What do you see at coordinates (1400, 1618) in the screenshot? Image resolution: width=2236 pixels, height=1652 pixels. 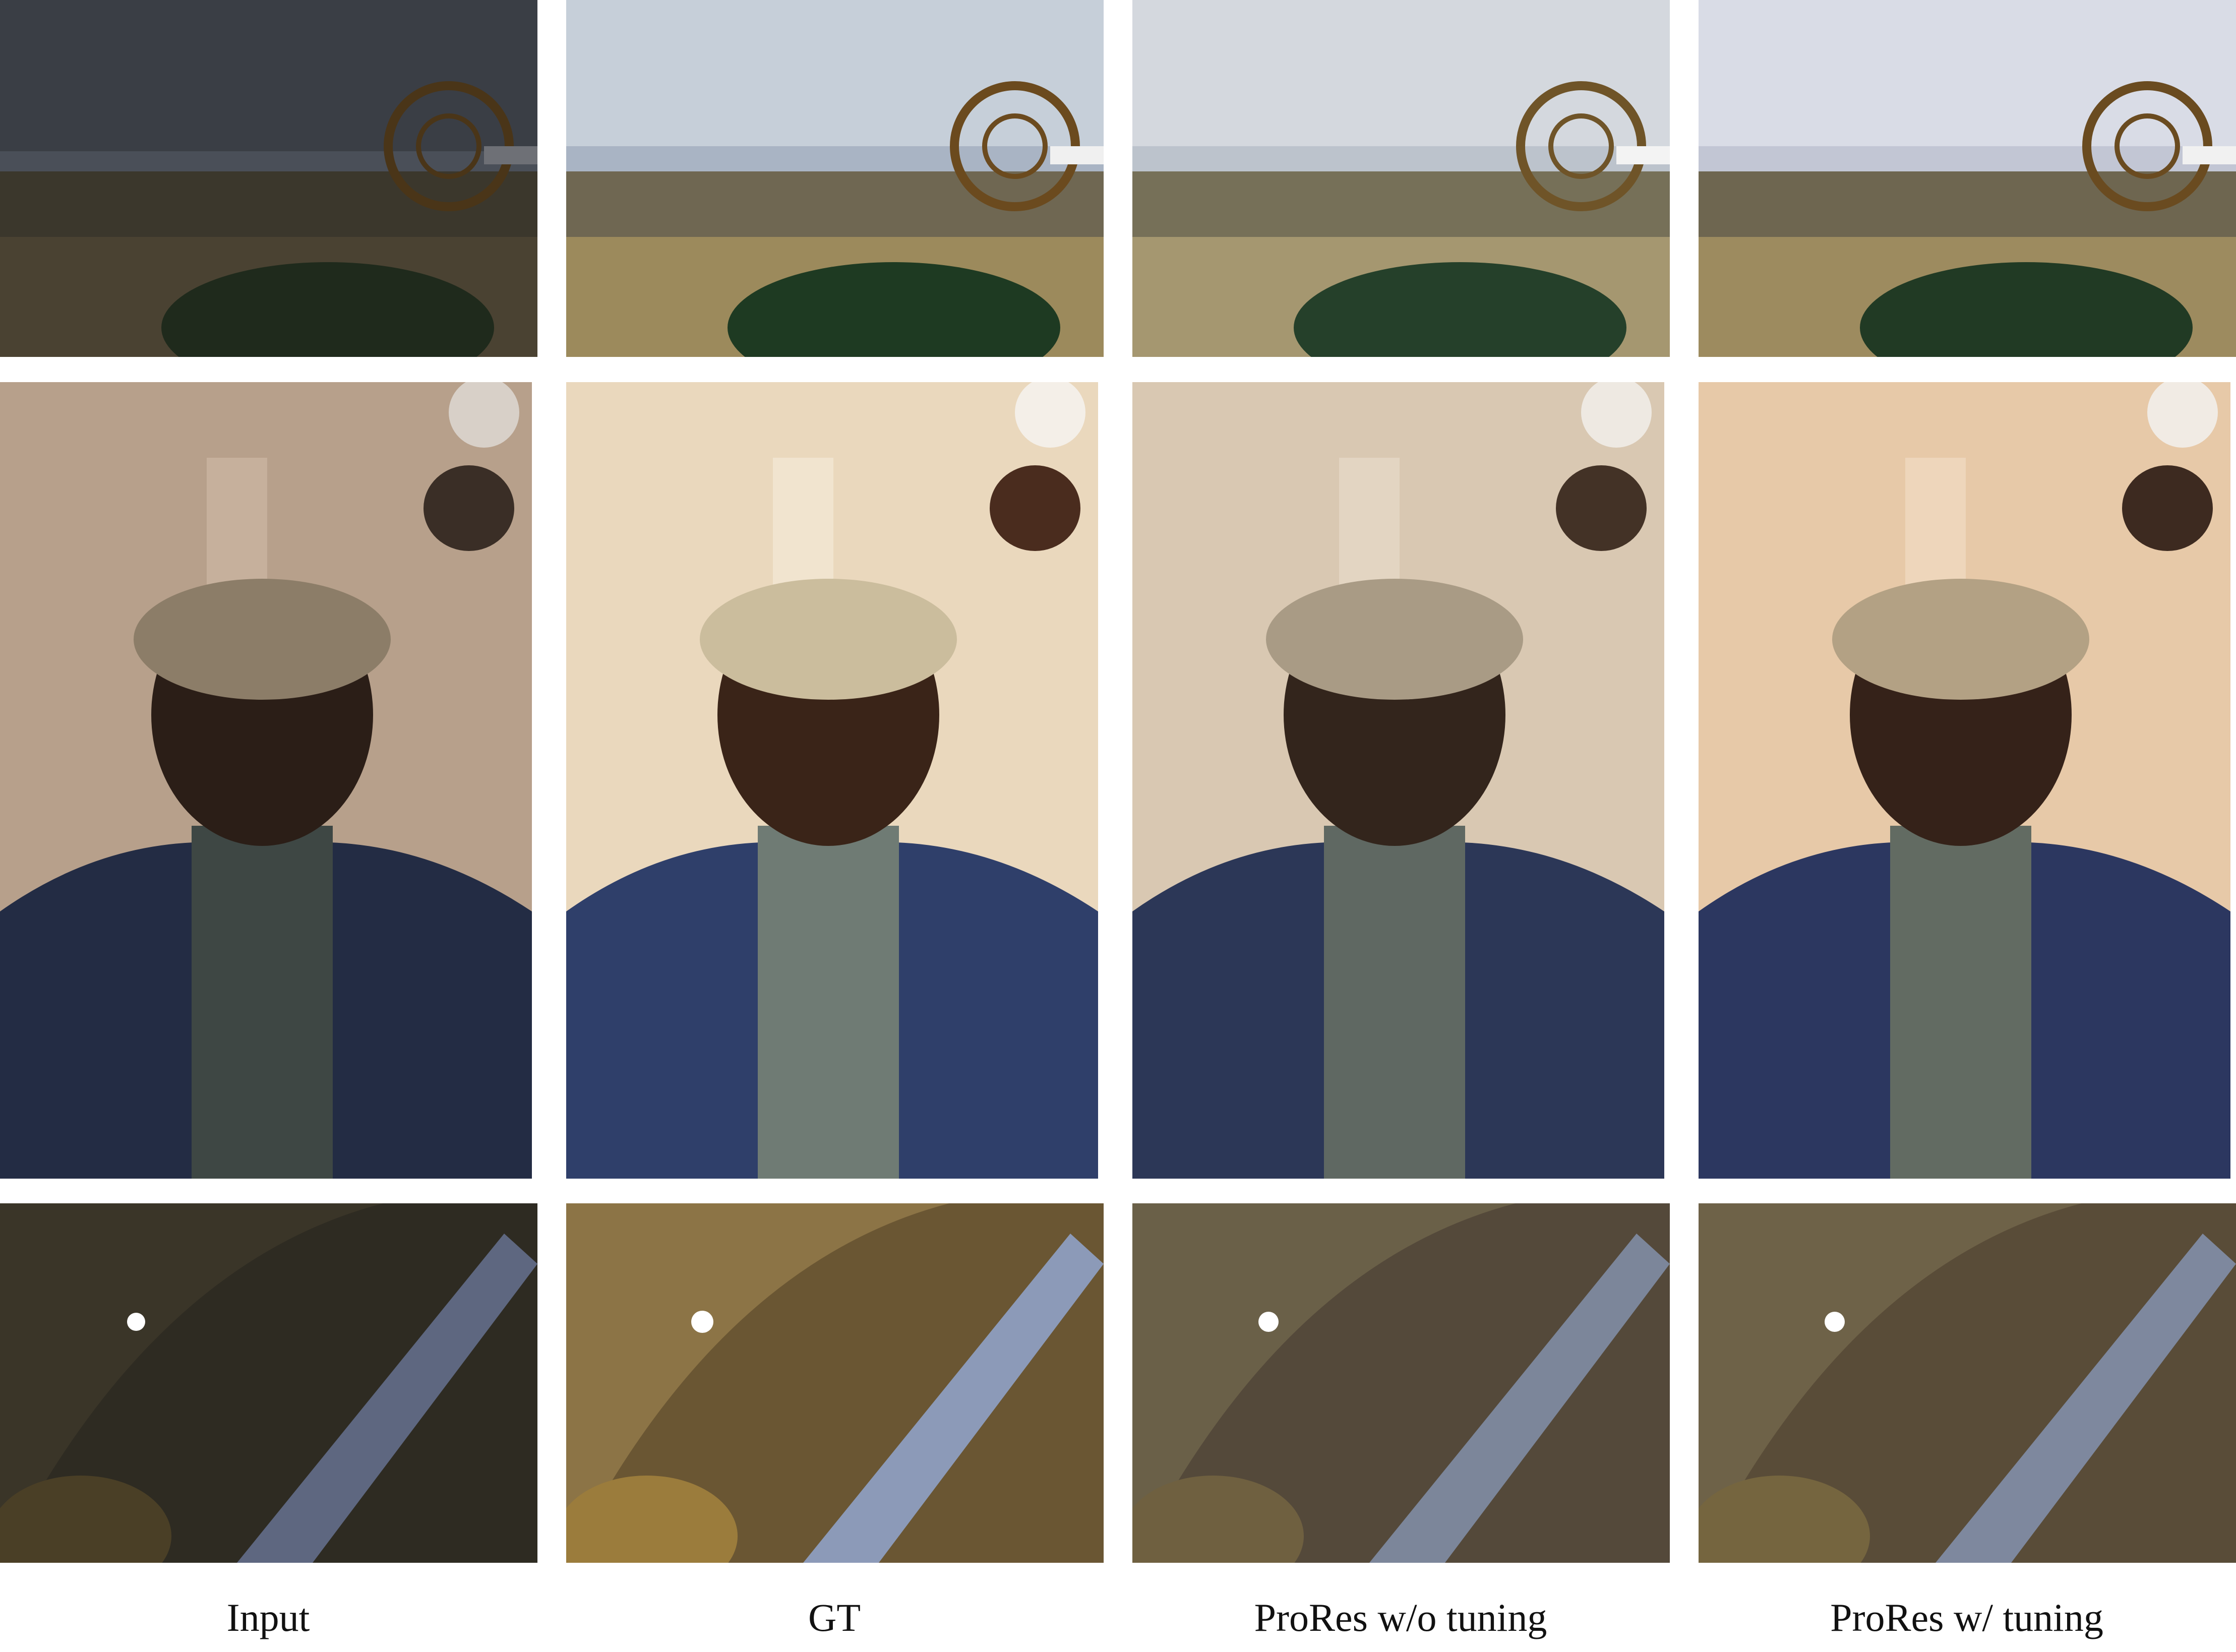 I see `column-label-no-tuning: ProRes w/o tuning` at bounding box center [1400, 1618].